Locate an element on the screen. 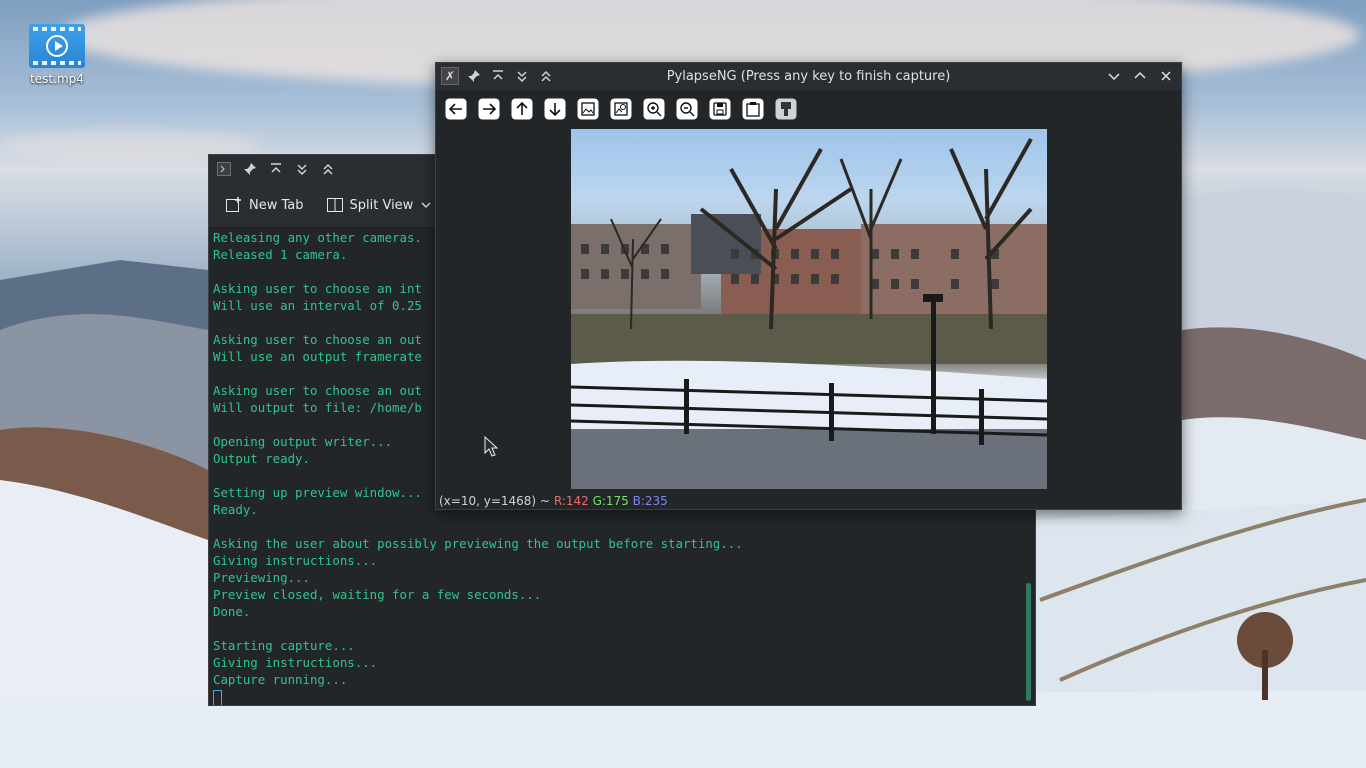  desktop-icon-label: test.mp4 is located at coordinates (57, 79).